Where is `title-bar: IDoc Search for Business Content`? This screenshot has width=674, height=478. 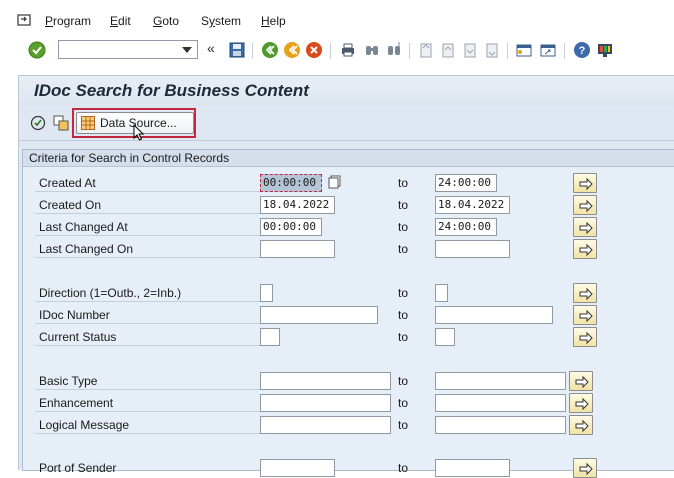
title-bar: IDoc Search for Business Content is located at coordinates (346, 91).